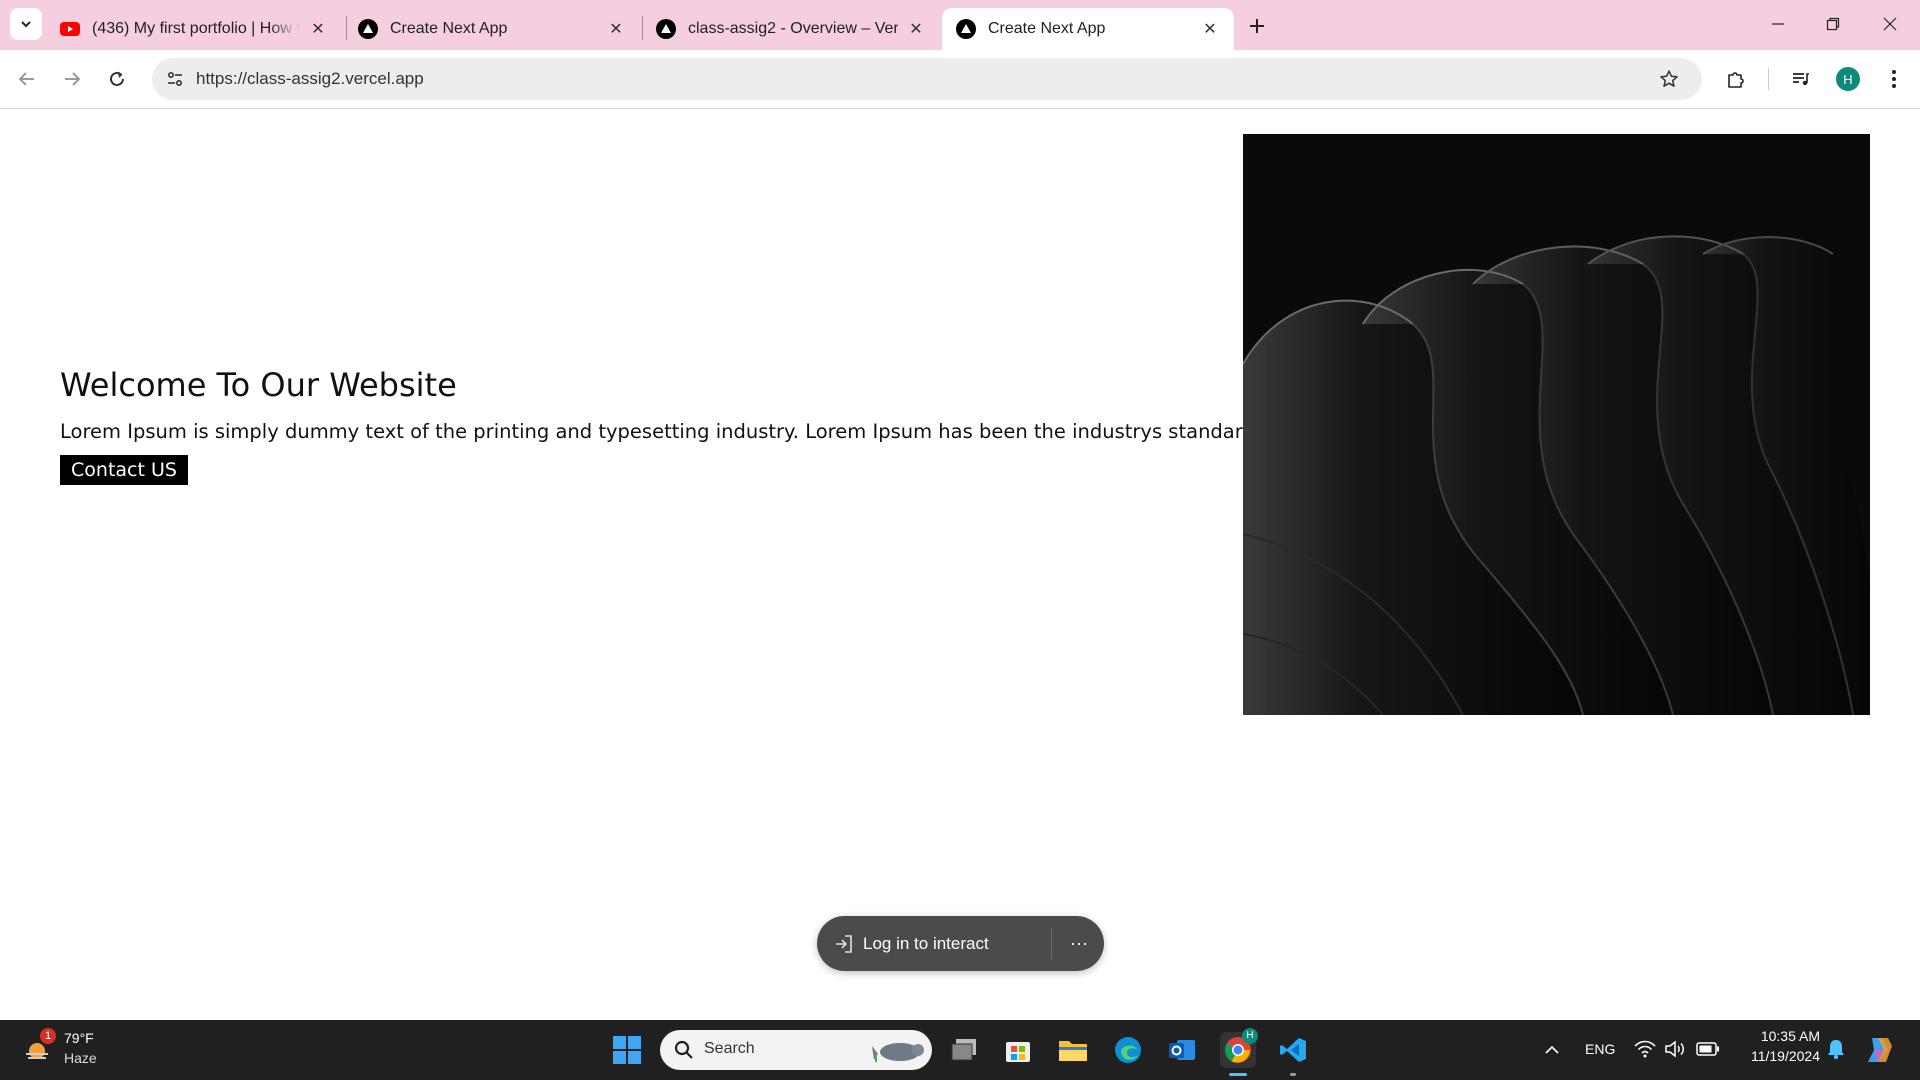 Image resolution: width=1920 pixels, height=1080 pixels. I want to click on search-icon, so click(683, 1049).